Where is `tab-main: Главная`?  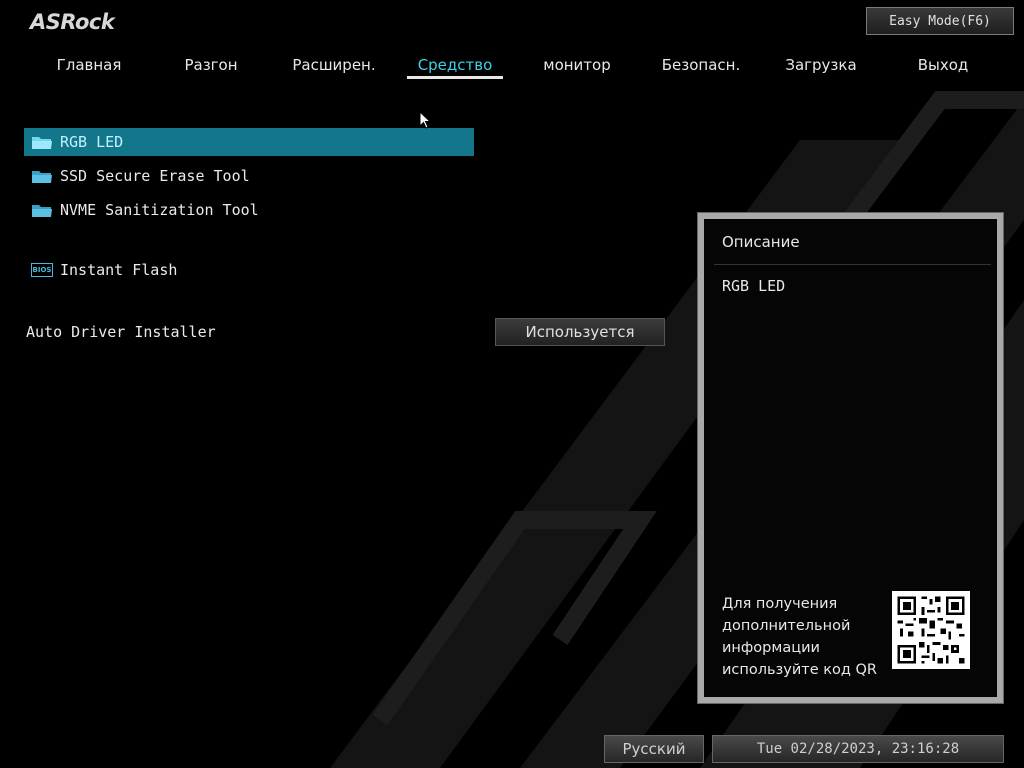
tab-main: Главная is located at coordinates (89, 65).